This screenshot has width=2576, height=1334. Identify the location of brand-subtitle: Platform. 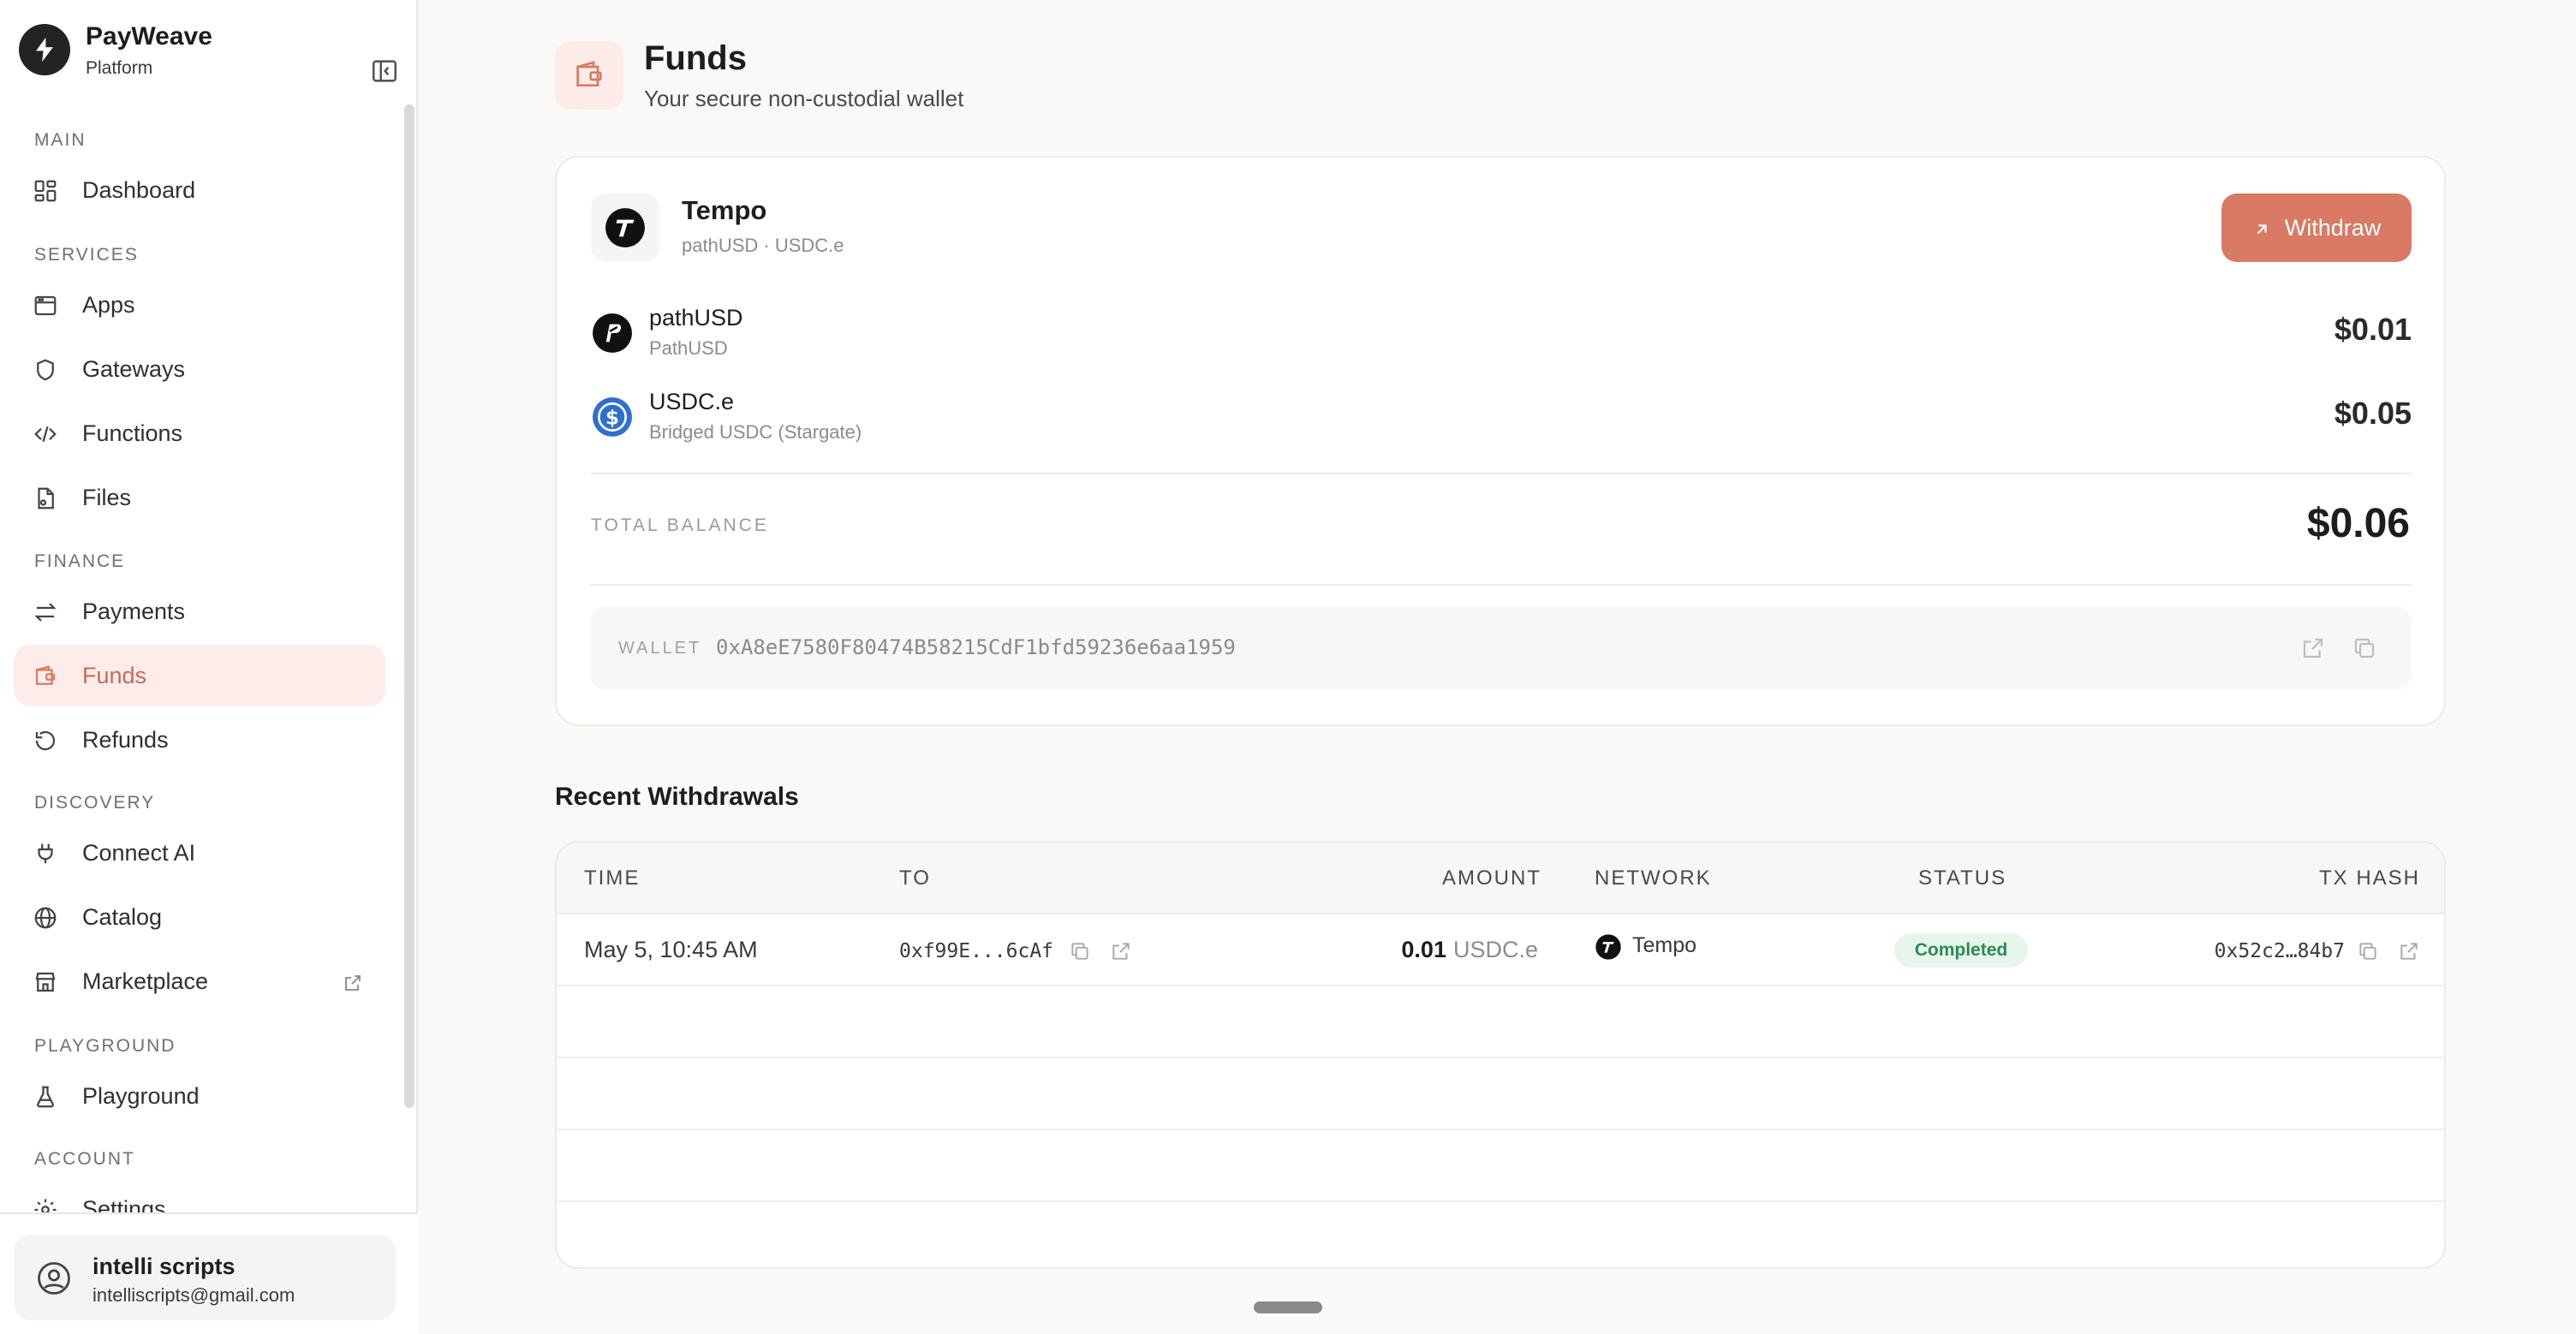
(119, 68).